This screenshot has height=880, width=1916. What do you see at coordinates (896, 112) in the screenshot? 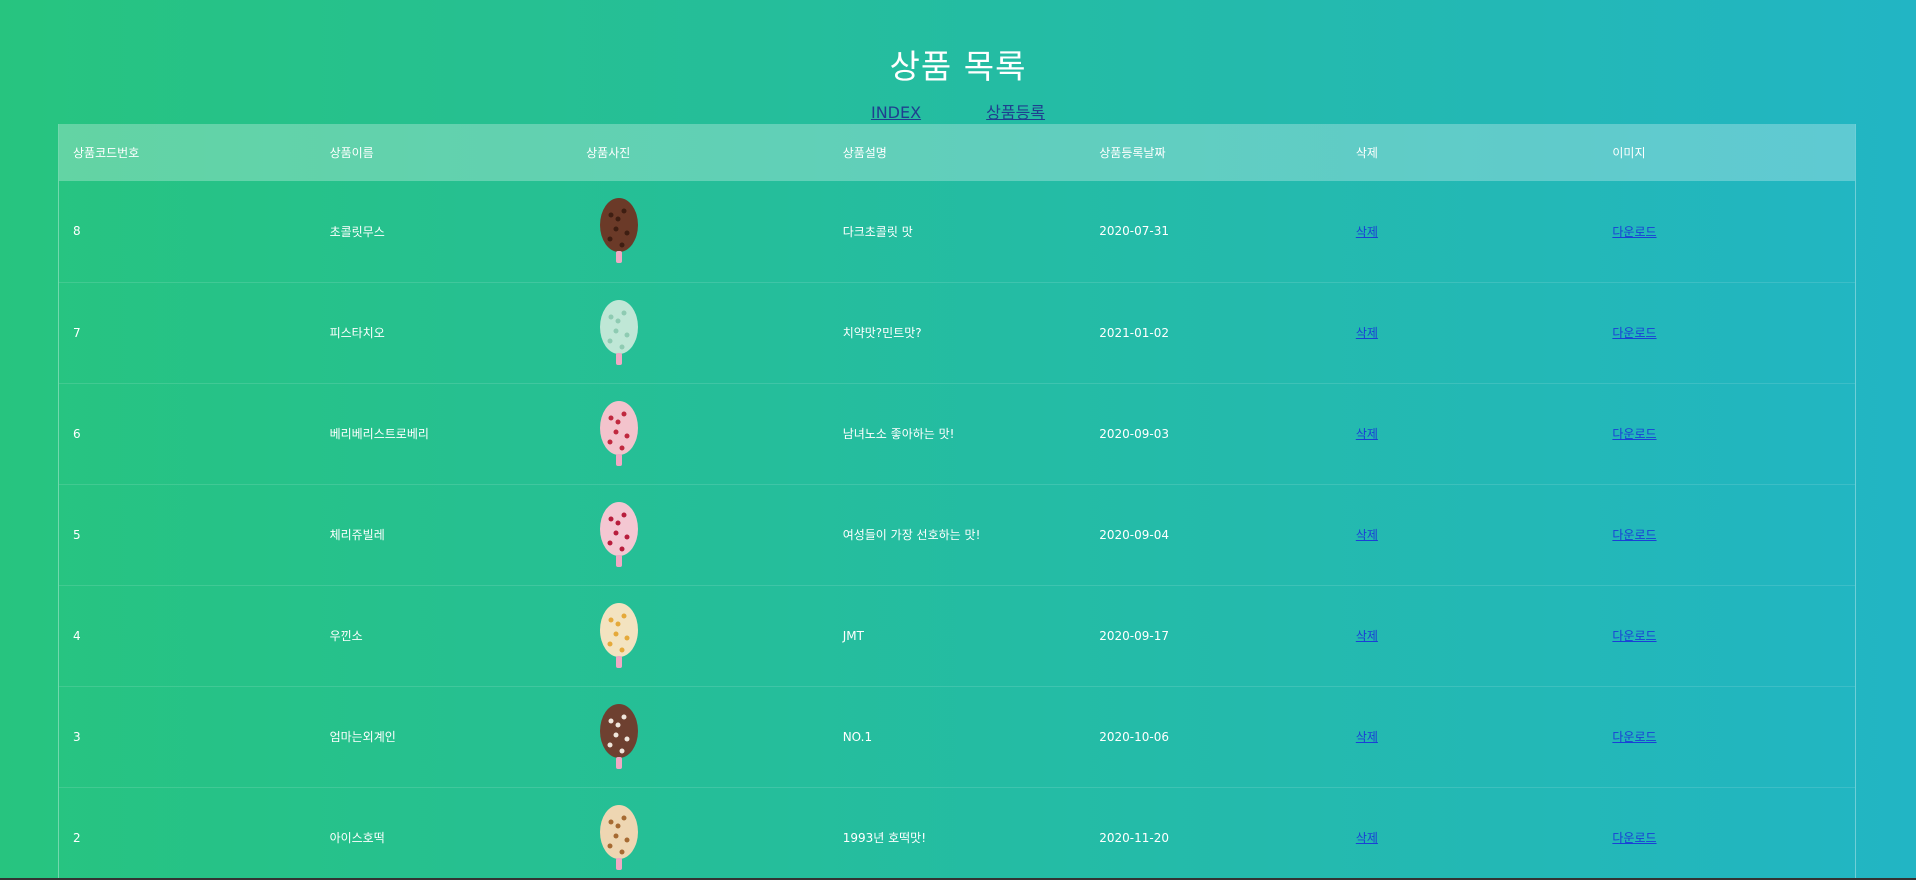
I see `index-link: INDEX` at bounding box center [896, 112].